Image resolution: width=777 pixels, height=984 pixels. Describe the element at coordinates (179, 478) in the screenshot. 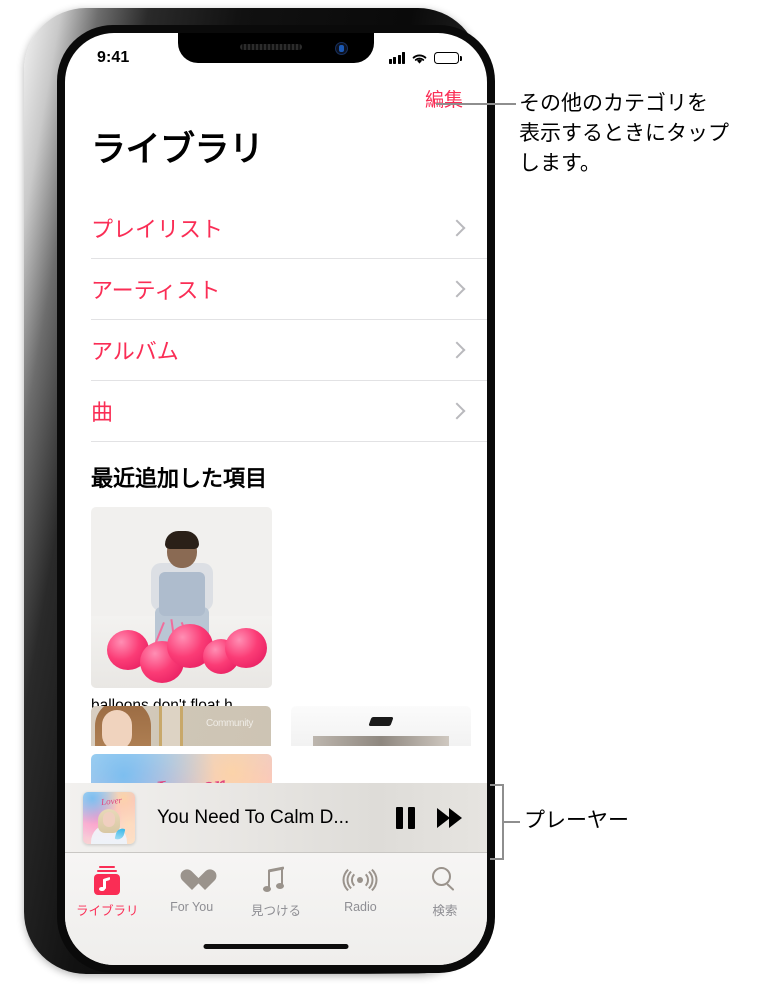

I see `section-header-recently-added: 最近追加した項目` at that location.